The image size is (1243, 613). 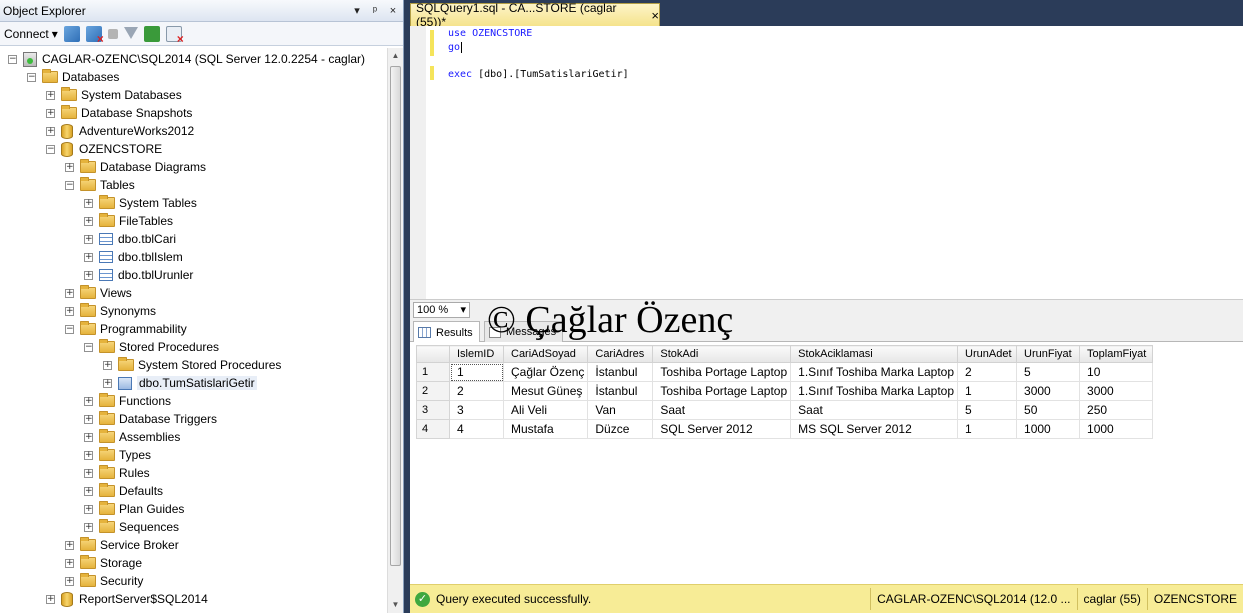 I want to click on tab-close-icon: ×, so click(x=655, y=15).